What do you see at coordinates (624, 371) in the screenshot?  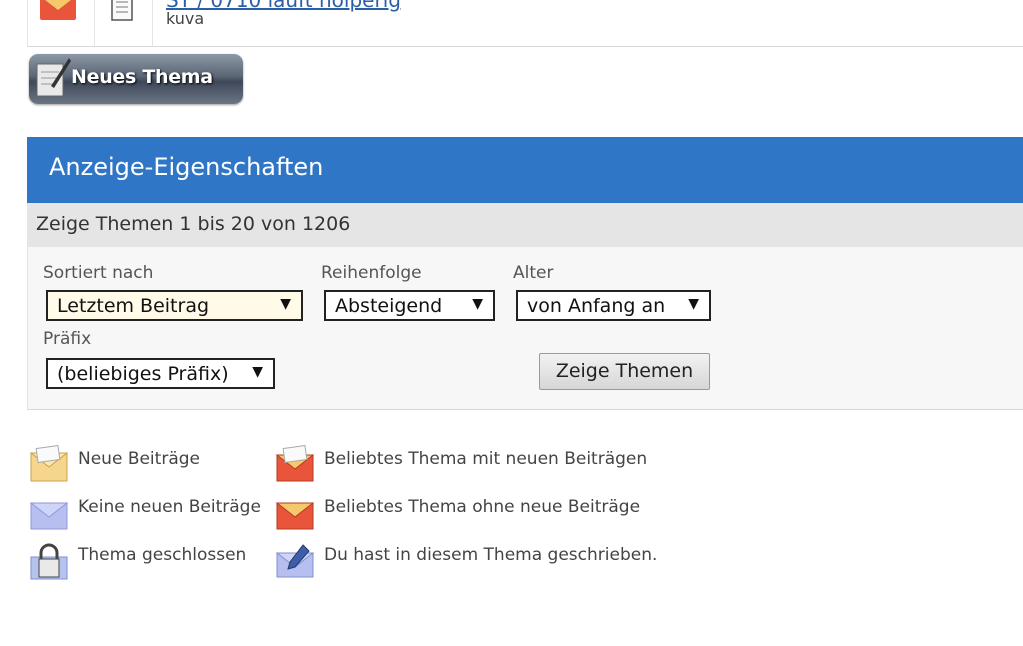 I see `show-topics-button: Zeige Themen` at bounding box center [624, 371].